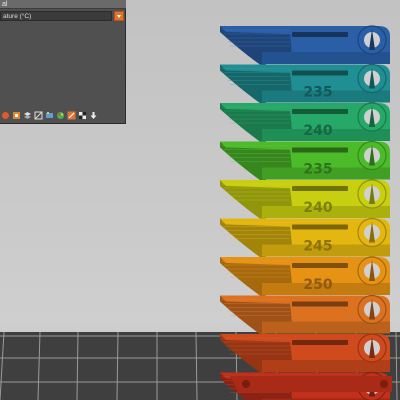  What do you see at coordinates (317, 285) in the screenshot?
I see `temperature-label: 250` at bounding box center [317, 285].